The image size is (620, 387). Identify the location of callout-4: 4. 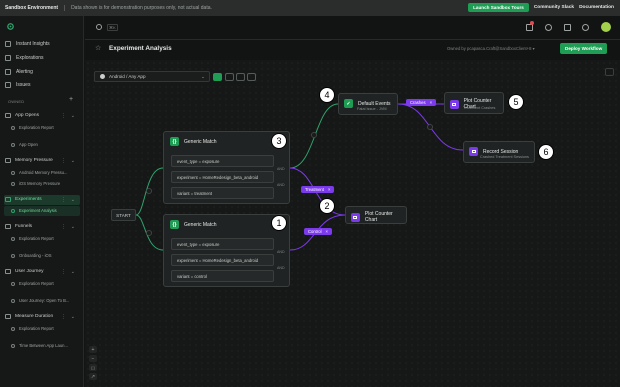
(327, 95).